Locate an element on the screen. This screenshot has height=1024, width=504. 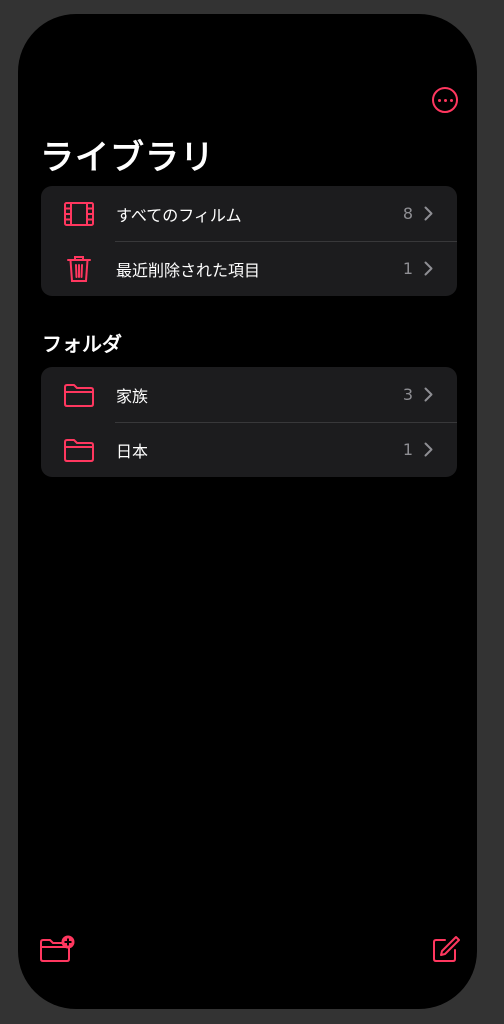
page-title: ライブラリ is located at coordinates (127, 158).